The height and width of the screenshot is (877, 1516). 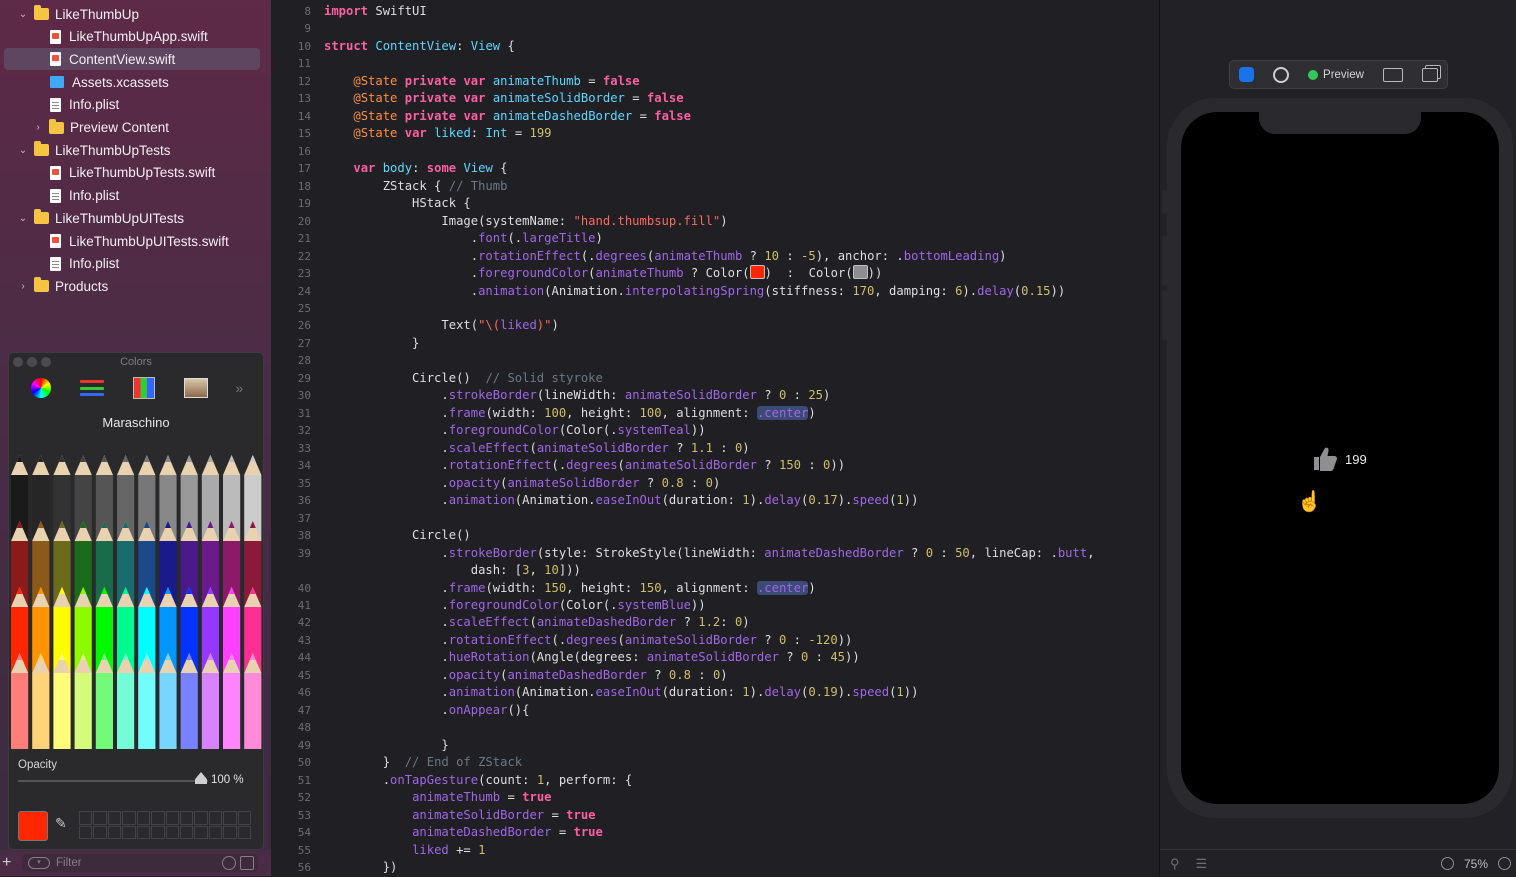 I want to click on recent-files-icon, so click(x=229, y=863).